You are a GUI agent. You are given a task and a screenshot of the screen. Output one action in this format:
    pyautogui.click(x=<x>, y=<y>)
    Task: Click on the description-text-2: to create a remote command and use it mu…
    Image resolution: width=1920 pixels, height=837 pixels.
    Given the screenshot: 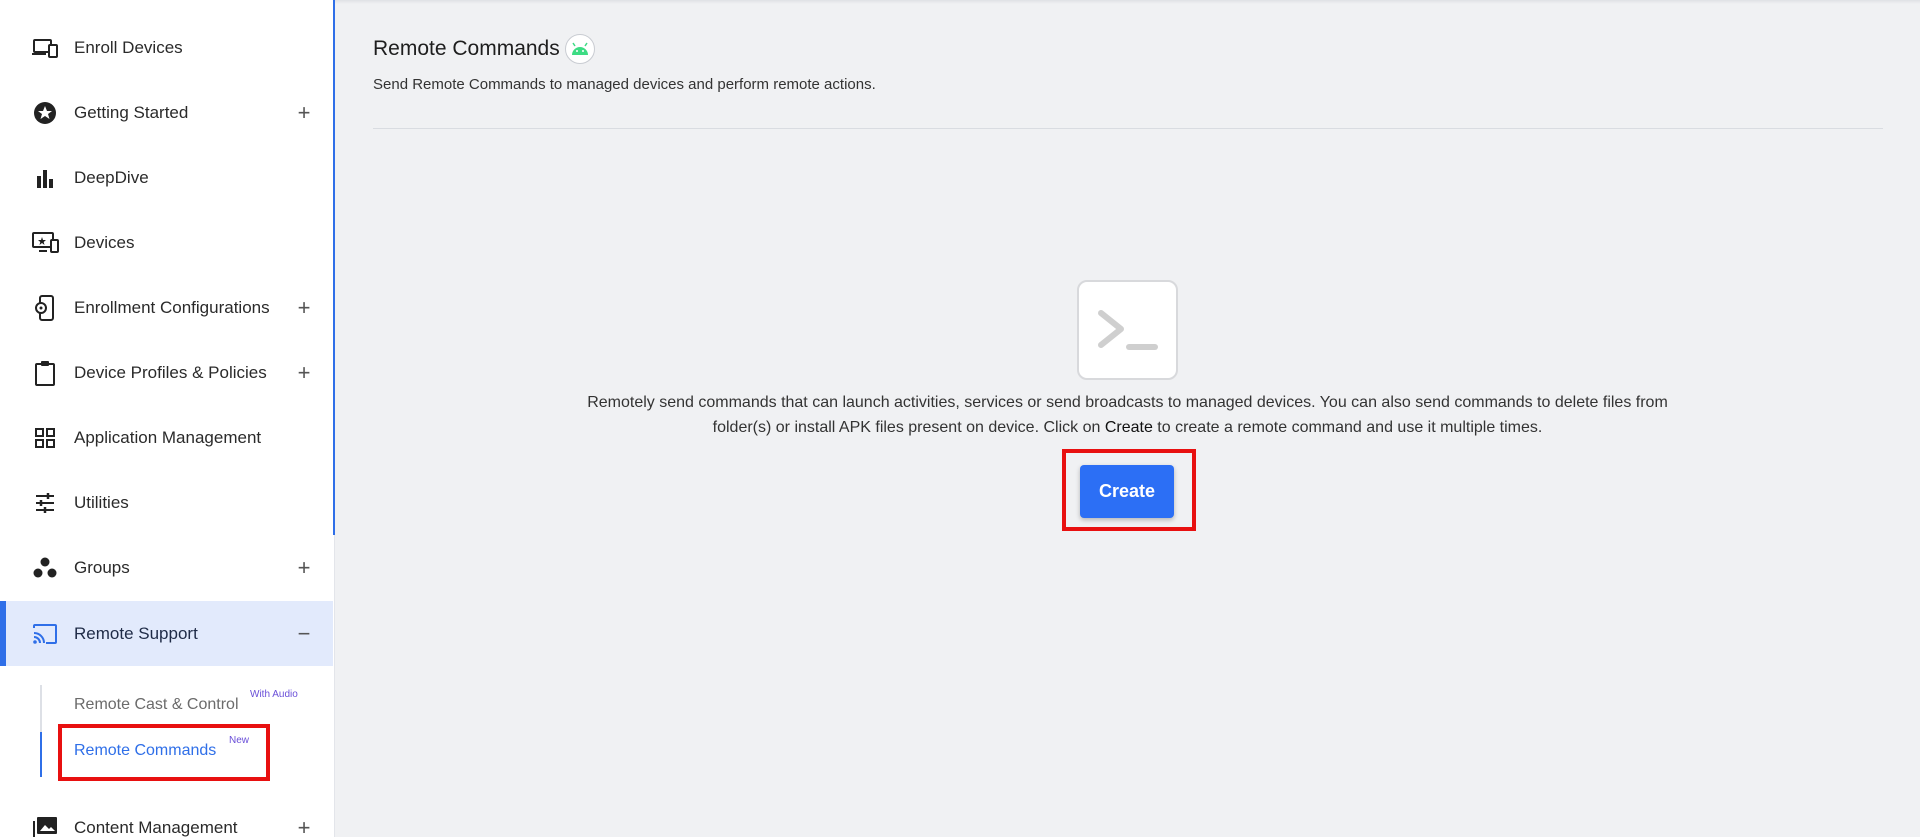 What is the action you would take?
    pyautogui.click(x=1347, y=427)
    